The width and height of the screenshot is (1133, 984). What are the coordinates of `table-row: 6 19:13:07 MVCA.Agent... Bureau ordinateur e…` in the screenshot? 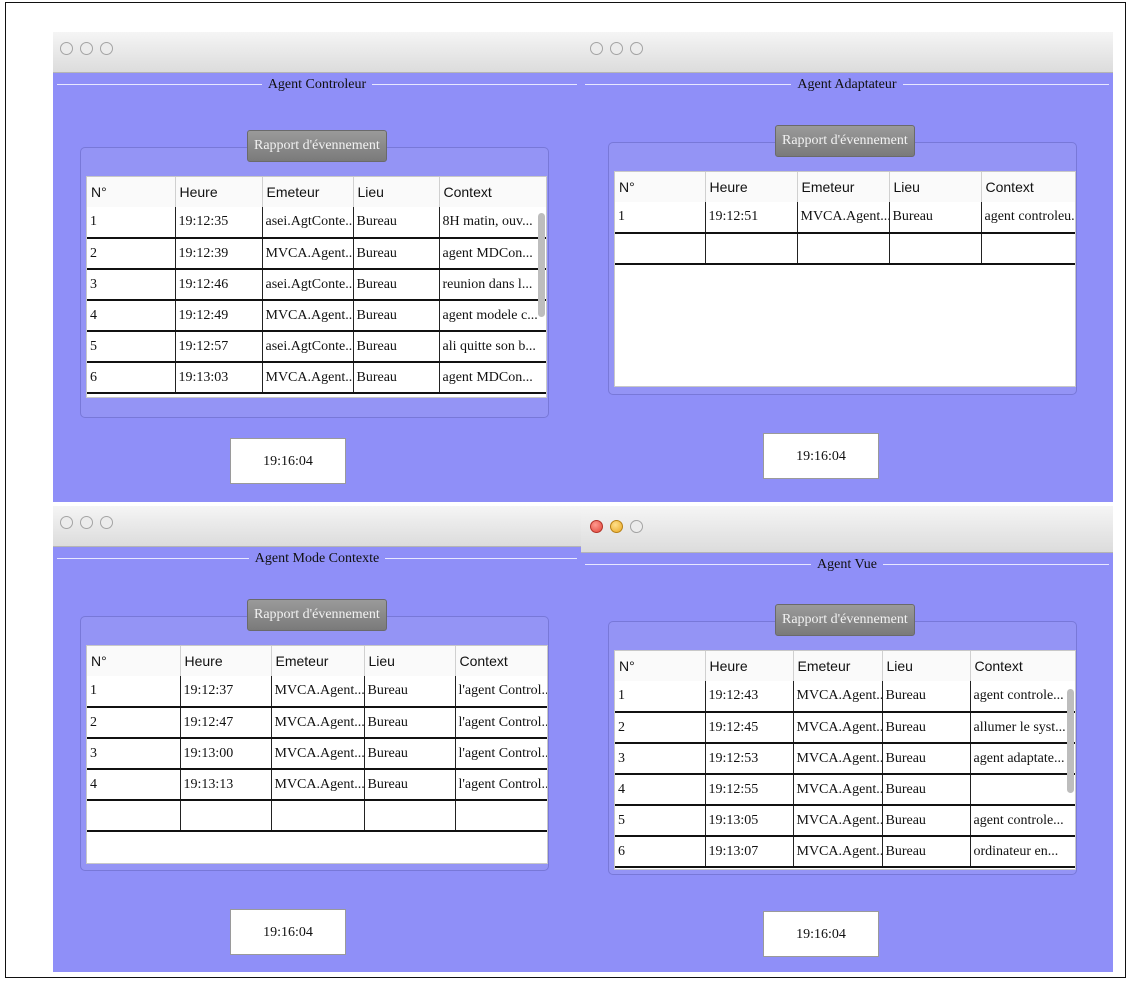 It's located at (845, 852).